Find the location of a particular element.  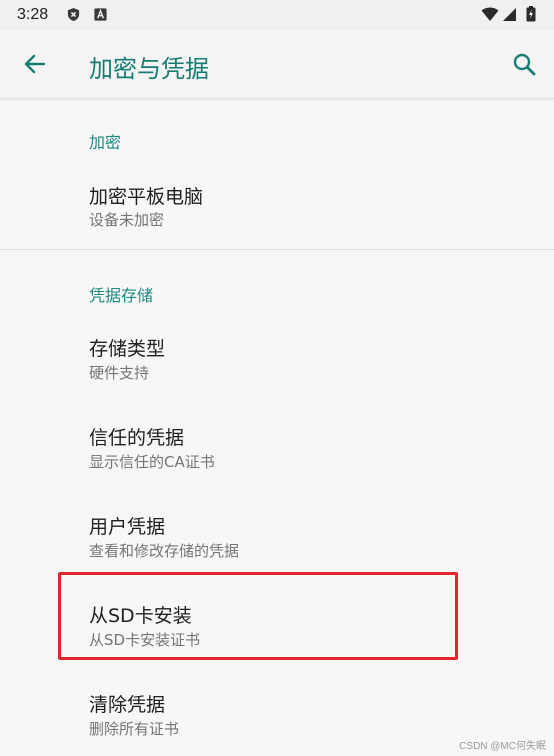

trusted-credentials-item: 信任的凭据 显示信任的CA证书 is located at coordinates (277, 447).